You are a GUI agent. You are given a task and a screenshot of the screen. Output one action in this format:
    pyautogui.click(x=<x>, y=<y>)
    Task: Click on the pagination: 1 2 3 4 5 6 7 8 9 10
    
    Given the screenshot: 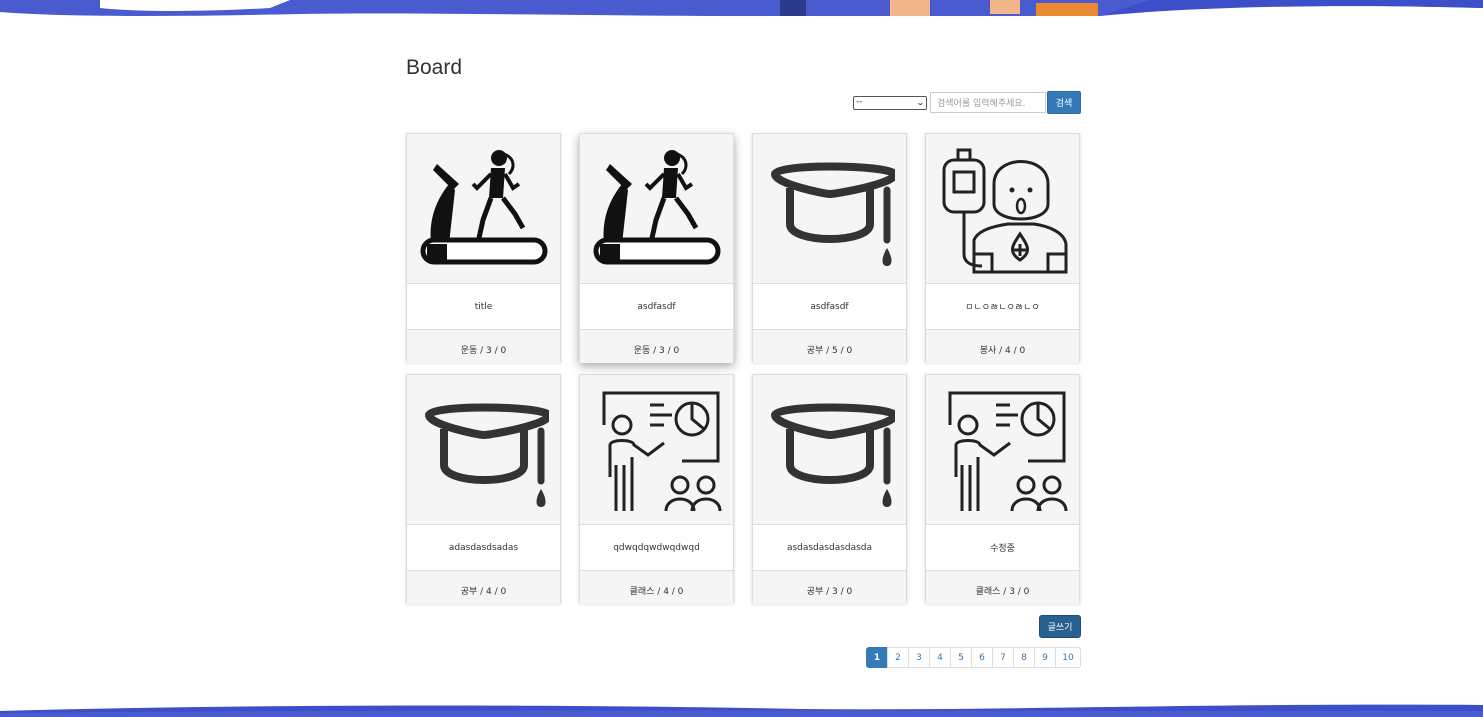 What is the action you would take?
    pyautogui.click(x=973, y=657)
    